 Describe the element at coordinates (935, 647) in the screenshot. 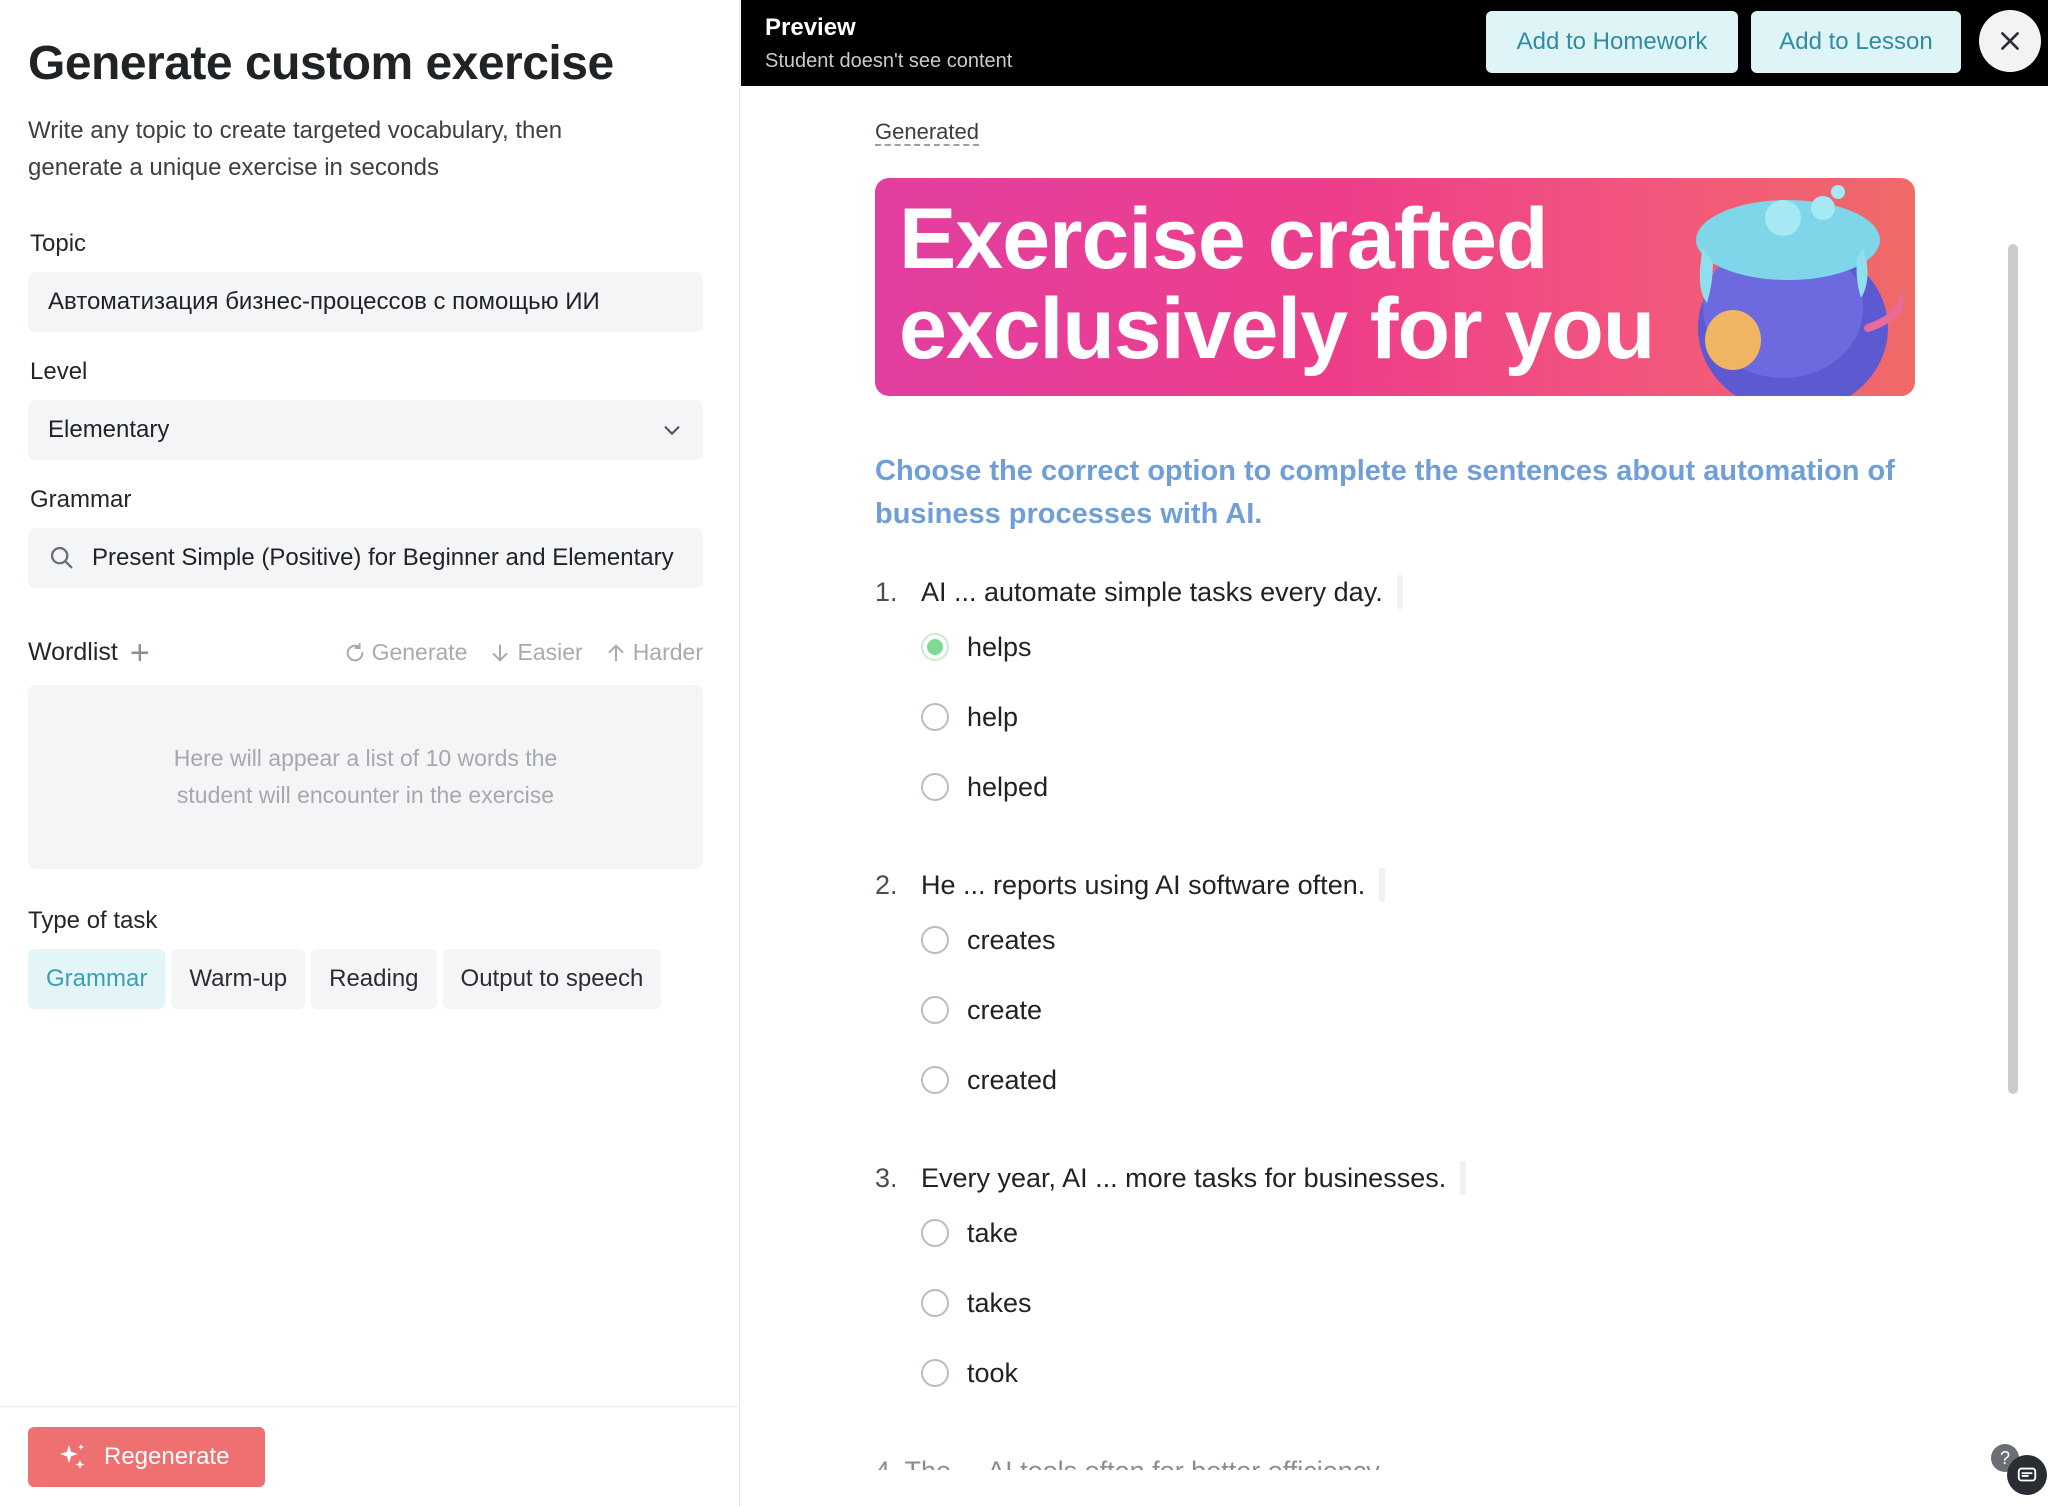

I see `radio-selected` at that location.